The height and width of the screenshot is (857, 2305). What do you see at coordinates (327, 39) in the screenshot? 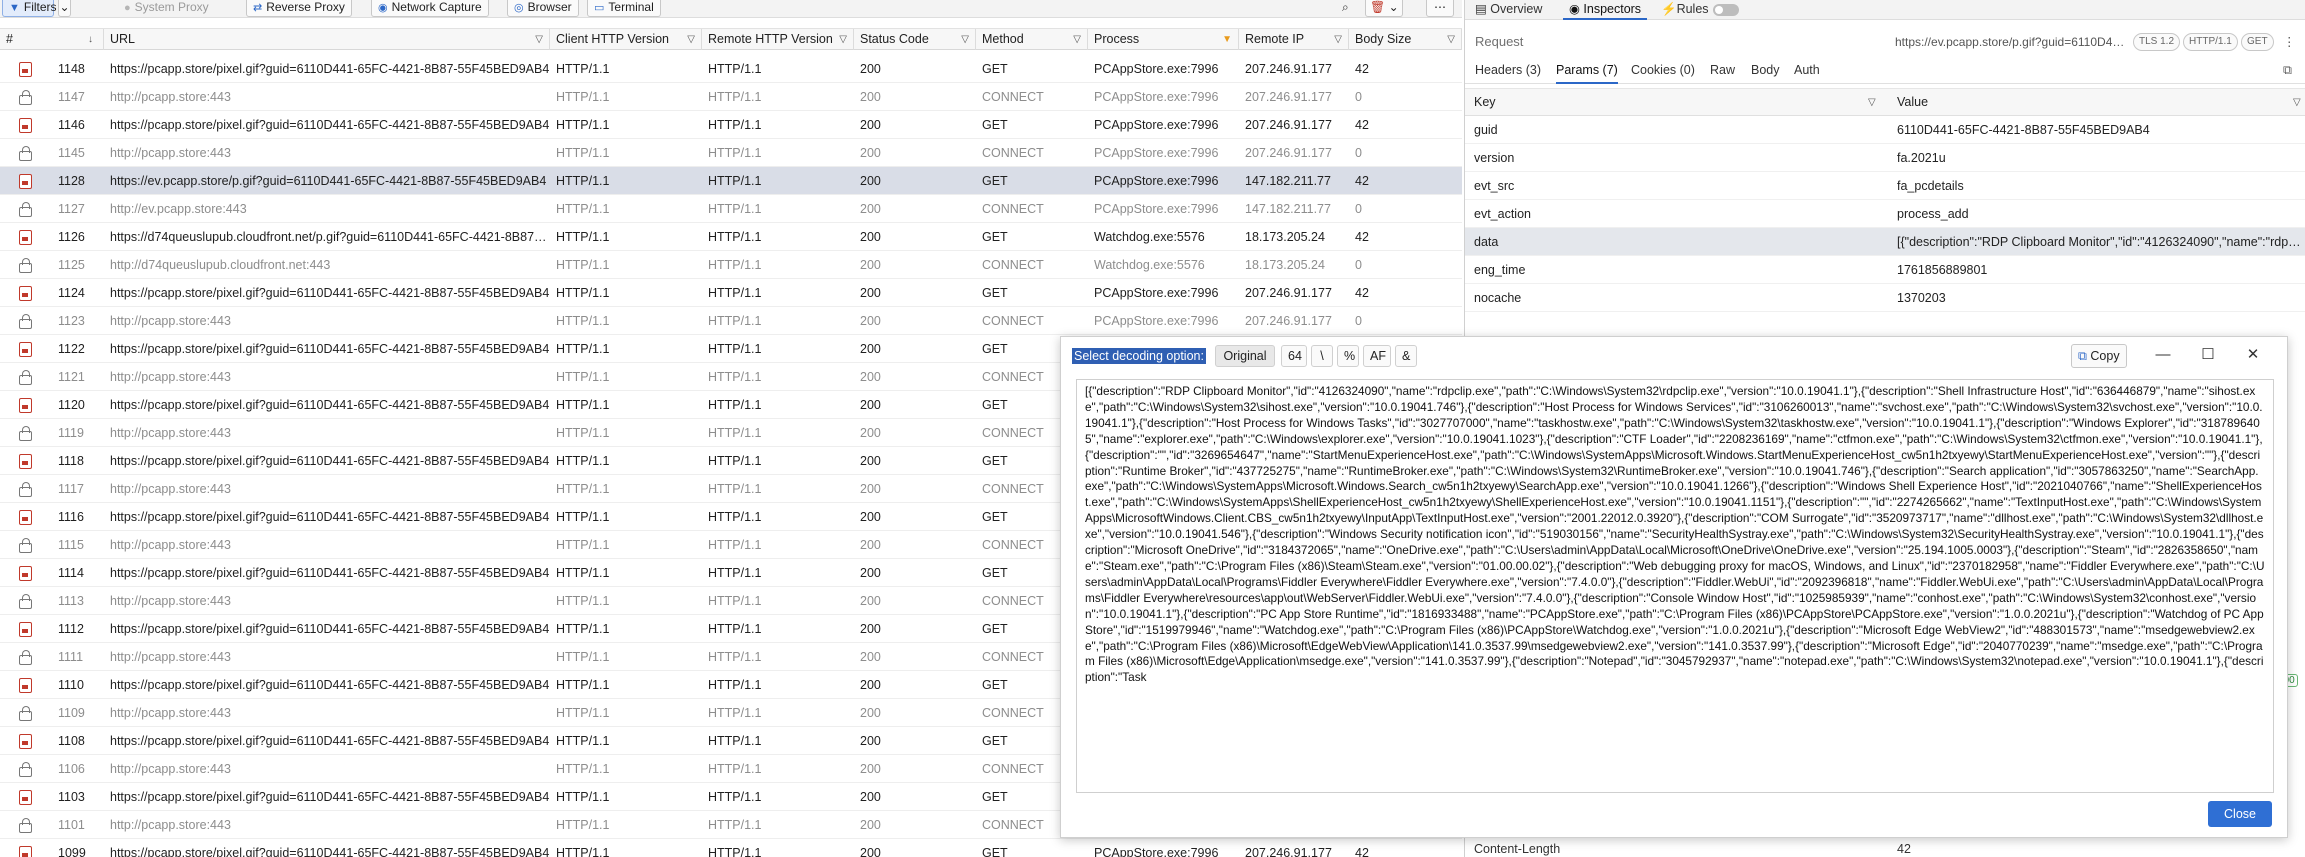
I see `column-header-url: URL ▽` at bounding box center [327, 39].